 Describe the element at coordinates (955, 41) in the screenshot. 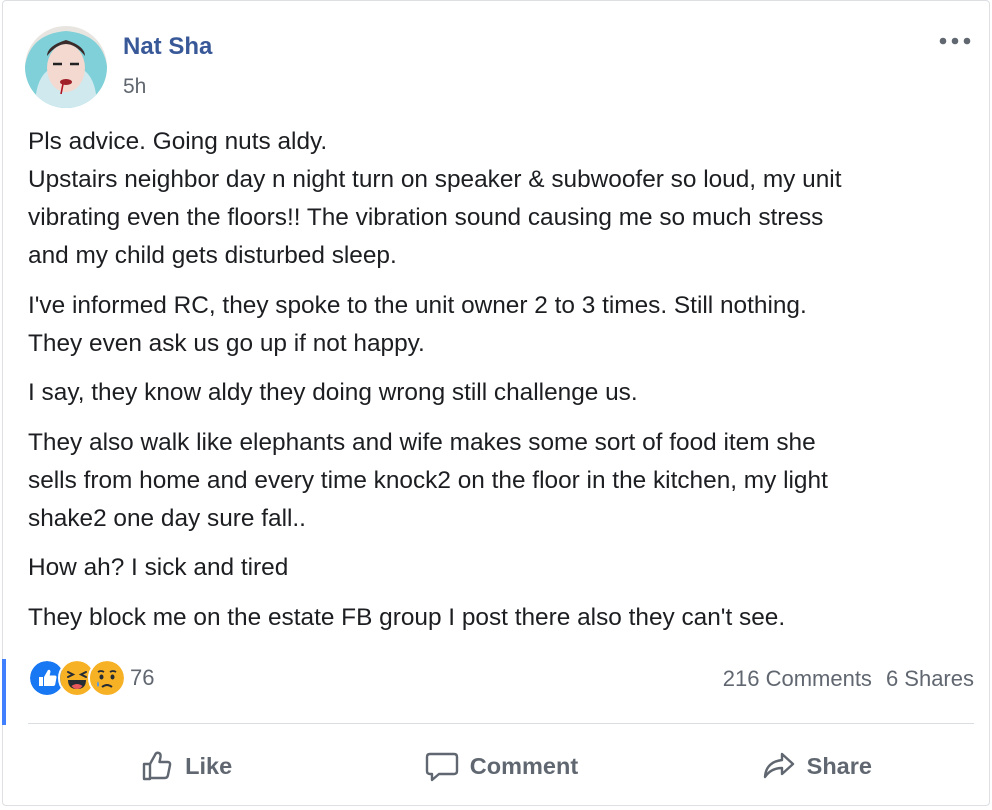

I see `more-options-icon` at that location.